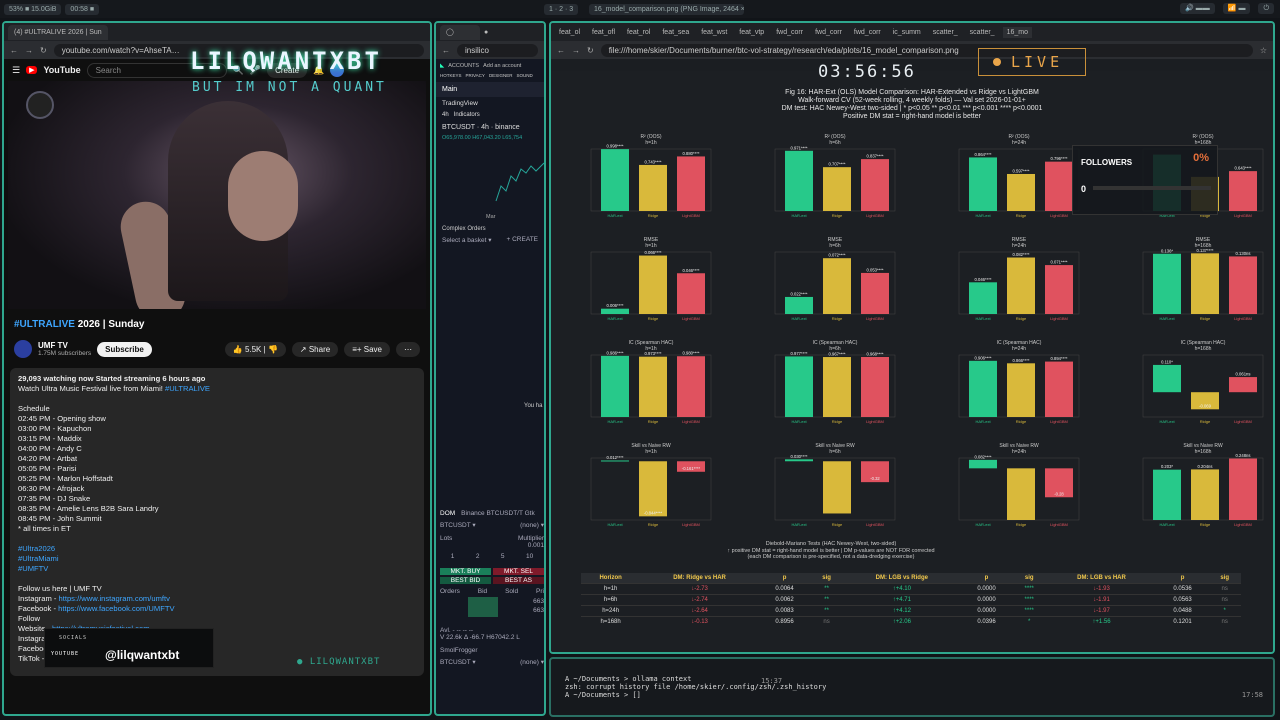  What do you see at coordinates (653, 353) in the screenshot?
I see `bar-value-label: 0.973****` at bounding box center [653, 353].